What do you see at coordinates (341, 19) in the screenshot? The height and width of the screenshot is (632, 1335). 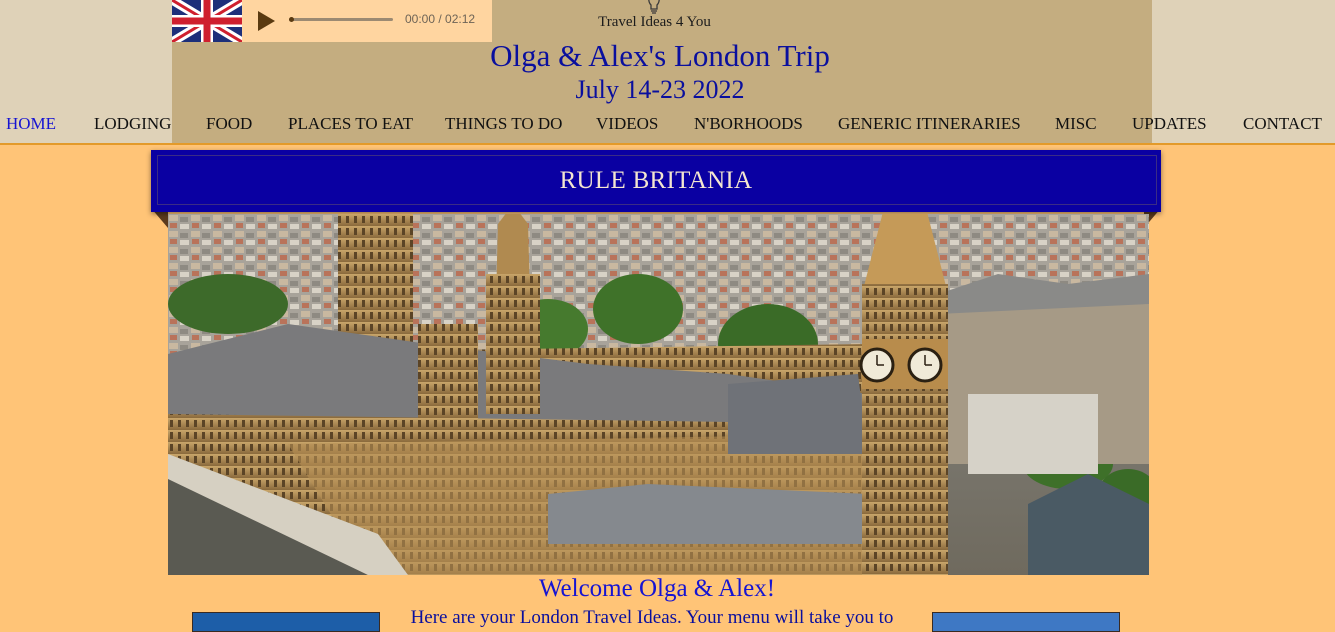 I see `audio-progress-track` at bounding box center [341, 19].